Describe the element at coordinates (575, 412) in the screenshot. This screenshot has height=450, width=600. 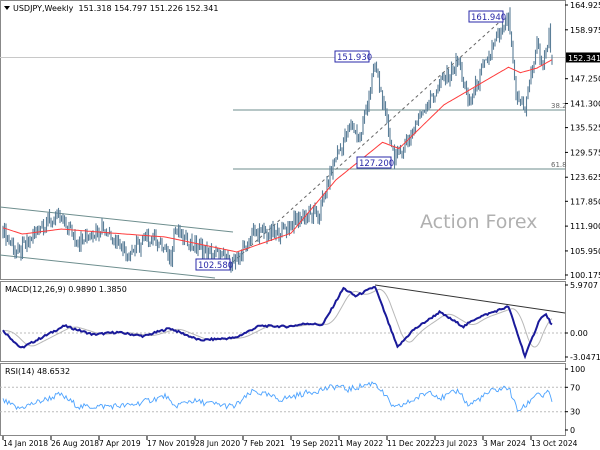
I see `rsi-axis-label: 30` at that location.